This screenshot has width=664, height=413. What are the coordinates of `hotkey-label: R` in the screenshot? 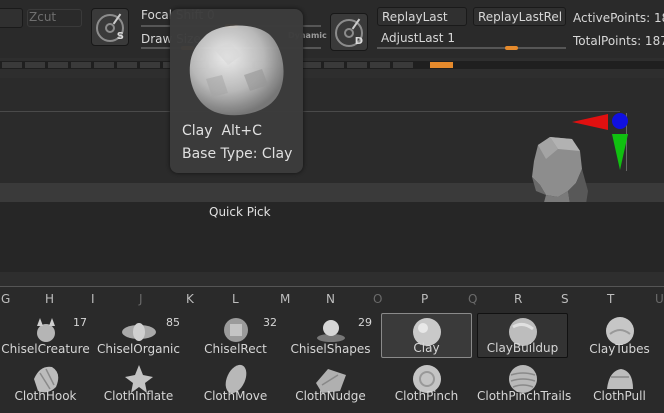 It's located at (518, 299).